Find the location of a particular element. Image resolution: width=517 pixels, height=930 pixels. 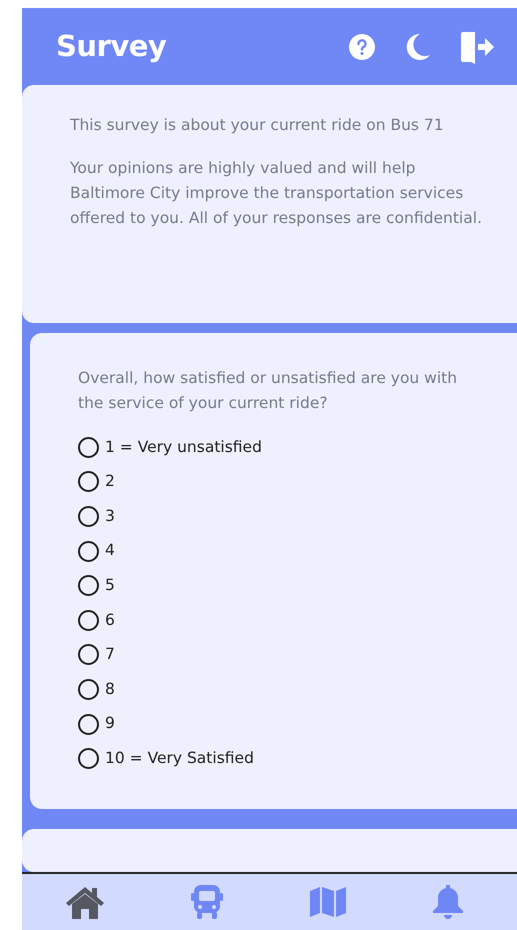

option-label: 7 is located at coordinates (110, 654).